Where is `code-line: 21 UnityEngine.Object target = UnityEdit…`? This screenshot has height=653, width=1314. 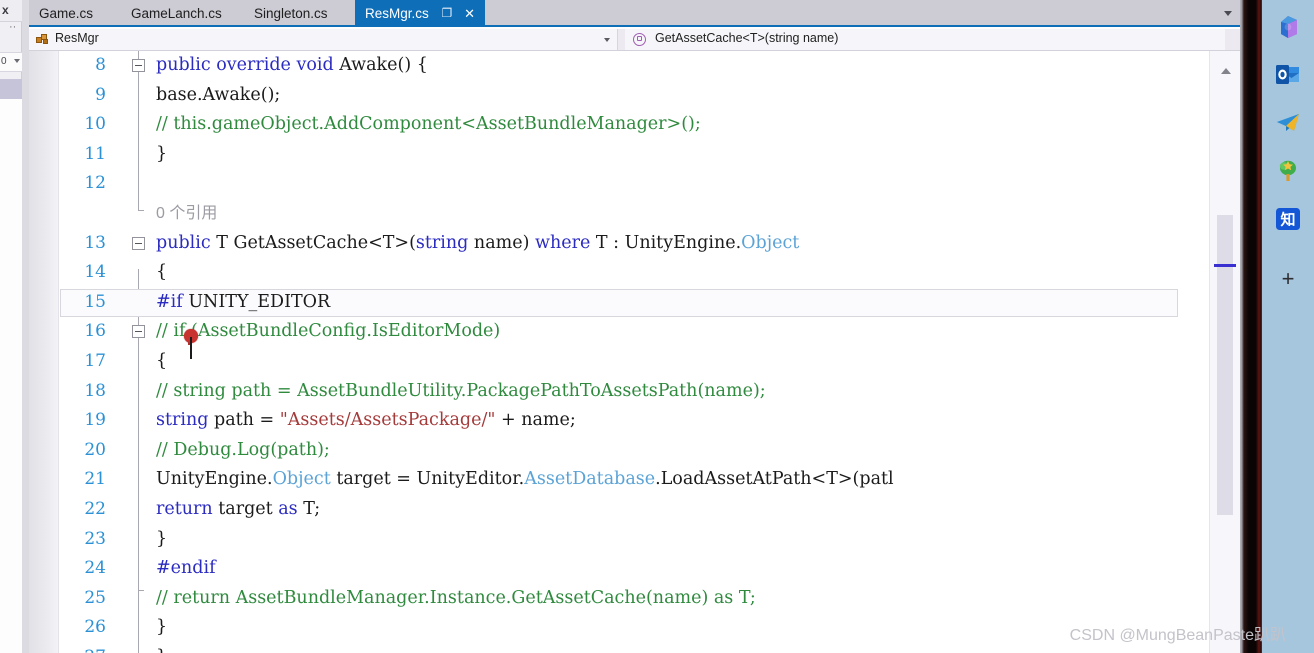 code-line: 21 UnityEngine.Object target = UnityEdit… is located at coordinates (634, 480).